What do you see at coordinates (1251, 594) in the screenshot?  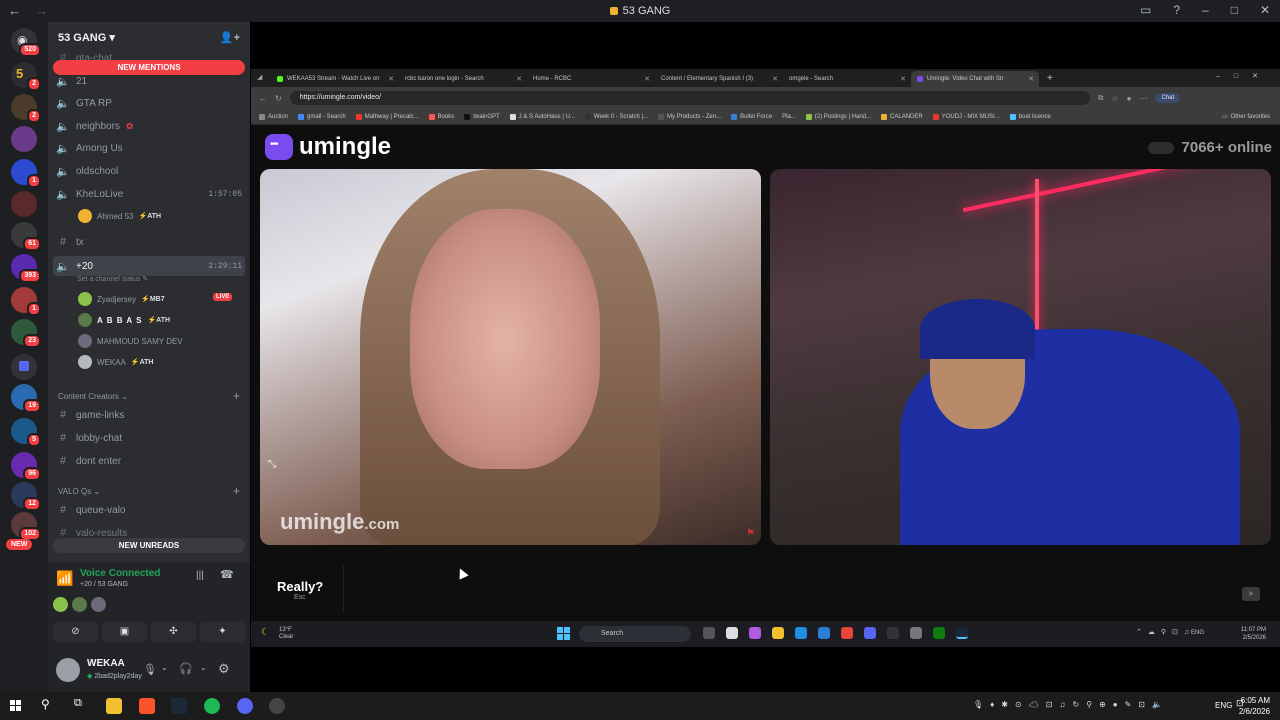 I see `send-icon: ➤` at bounding box center [1251, 594].